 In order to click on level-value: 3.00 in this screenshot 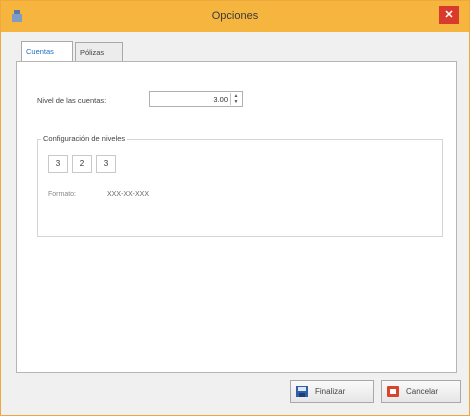, I will do `click(220, 99)`.